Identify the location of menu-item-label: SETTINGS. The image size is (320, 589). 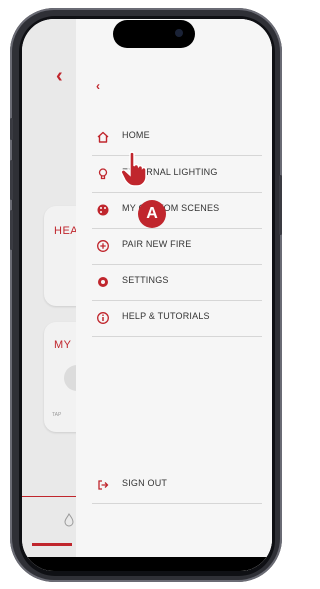
(145, 280).